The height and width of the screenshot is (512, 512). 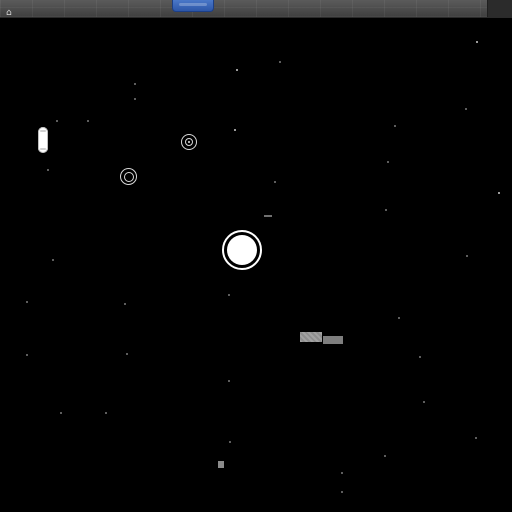 What do you see at coordinates (43, 140) in the screenshot?
I see `pill-pickup-icon` at bounding box center [43, 140].